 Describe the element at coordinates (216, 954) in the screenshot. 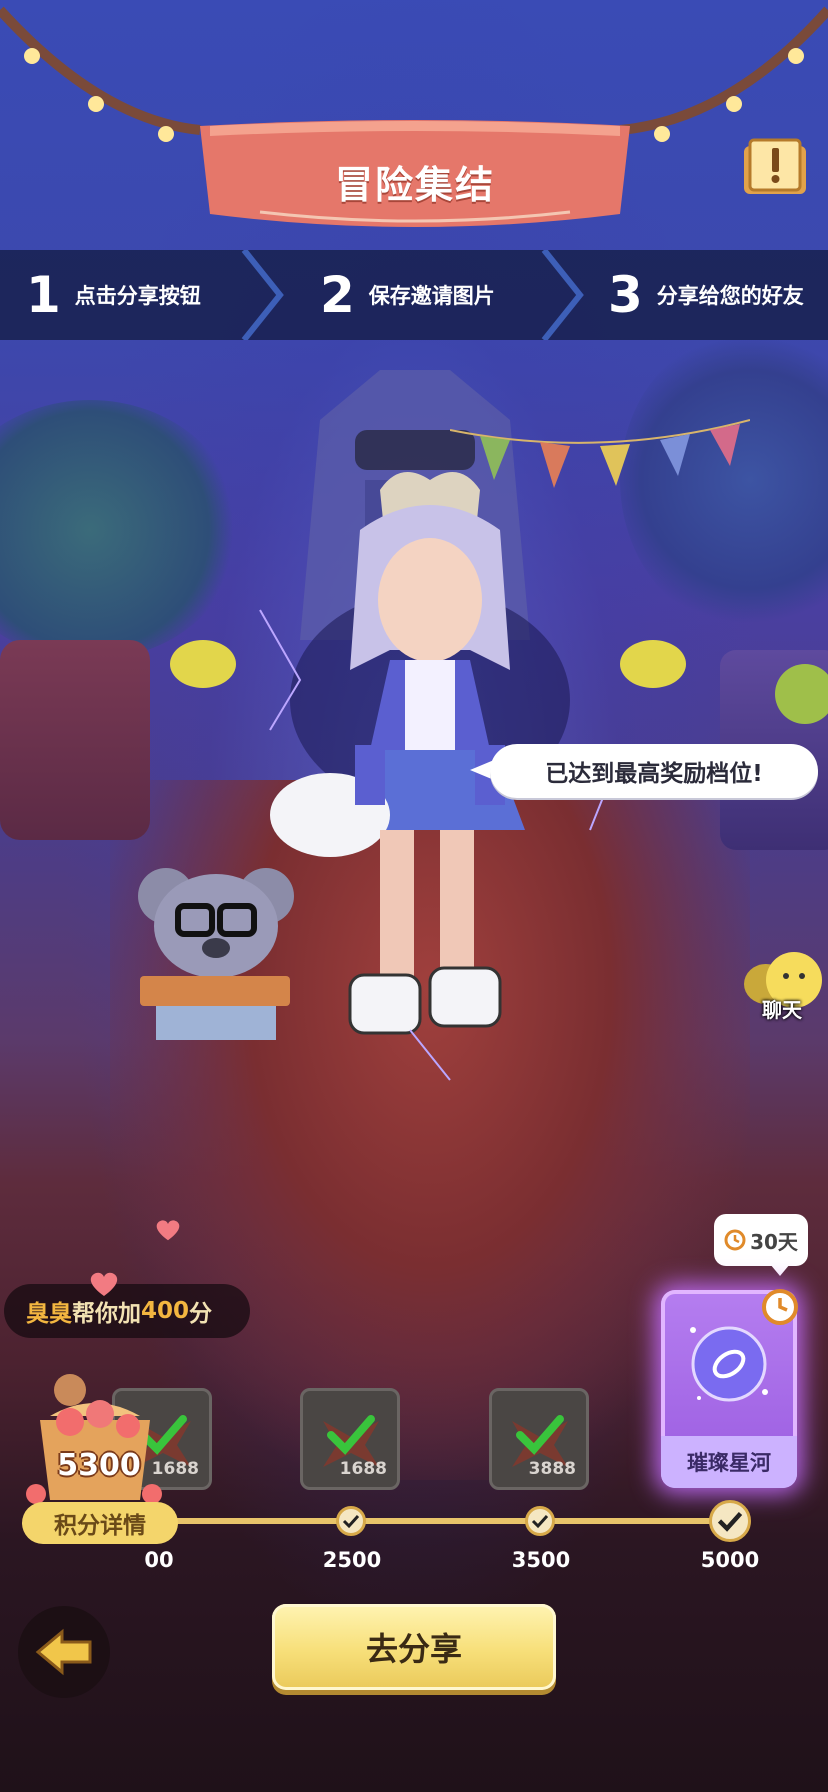

I see `koala-pet` at that location.